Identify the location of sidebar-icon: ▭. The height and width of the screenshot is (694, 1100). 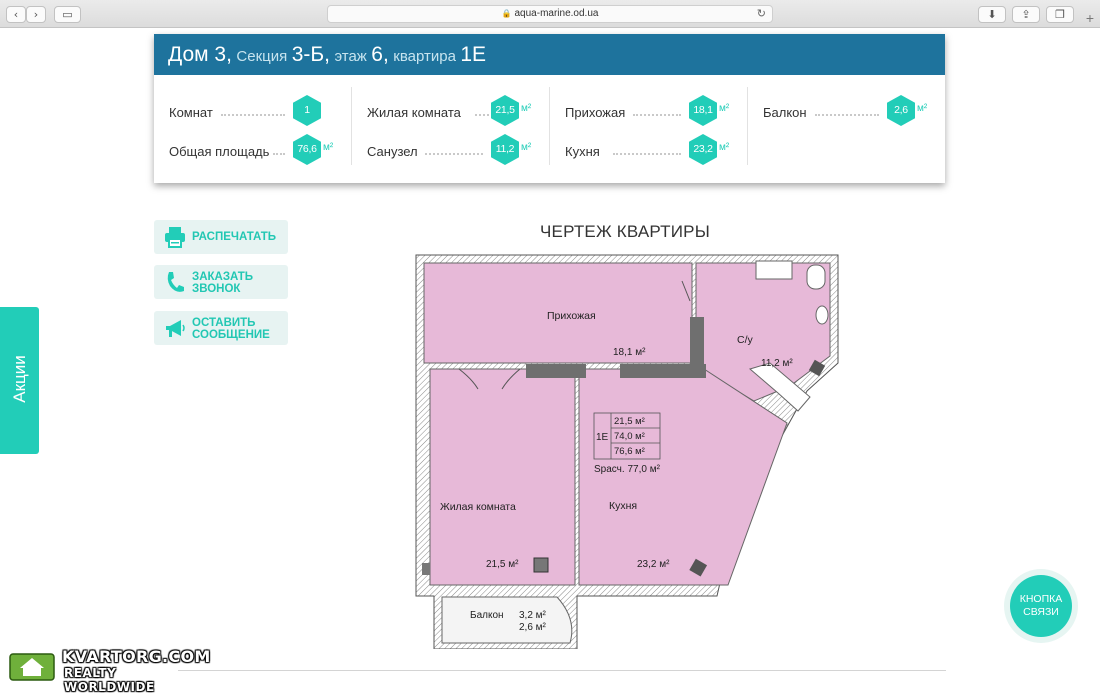
(67, 14).